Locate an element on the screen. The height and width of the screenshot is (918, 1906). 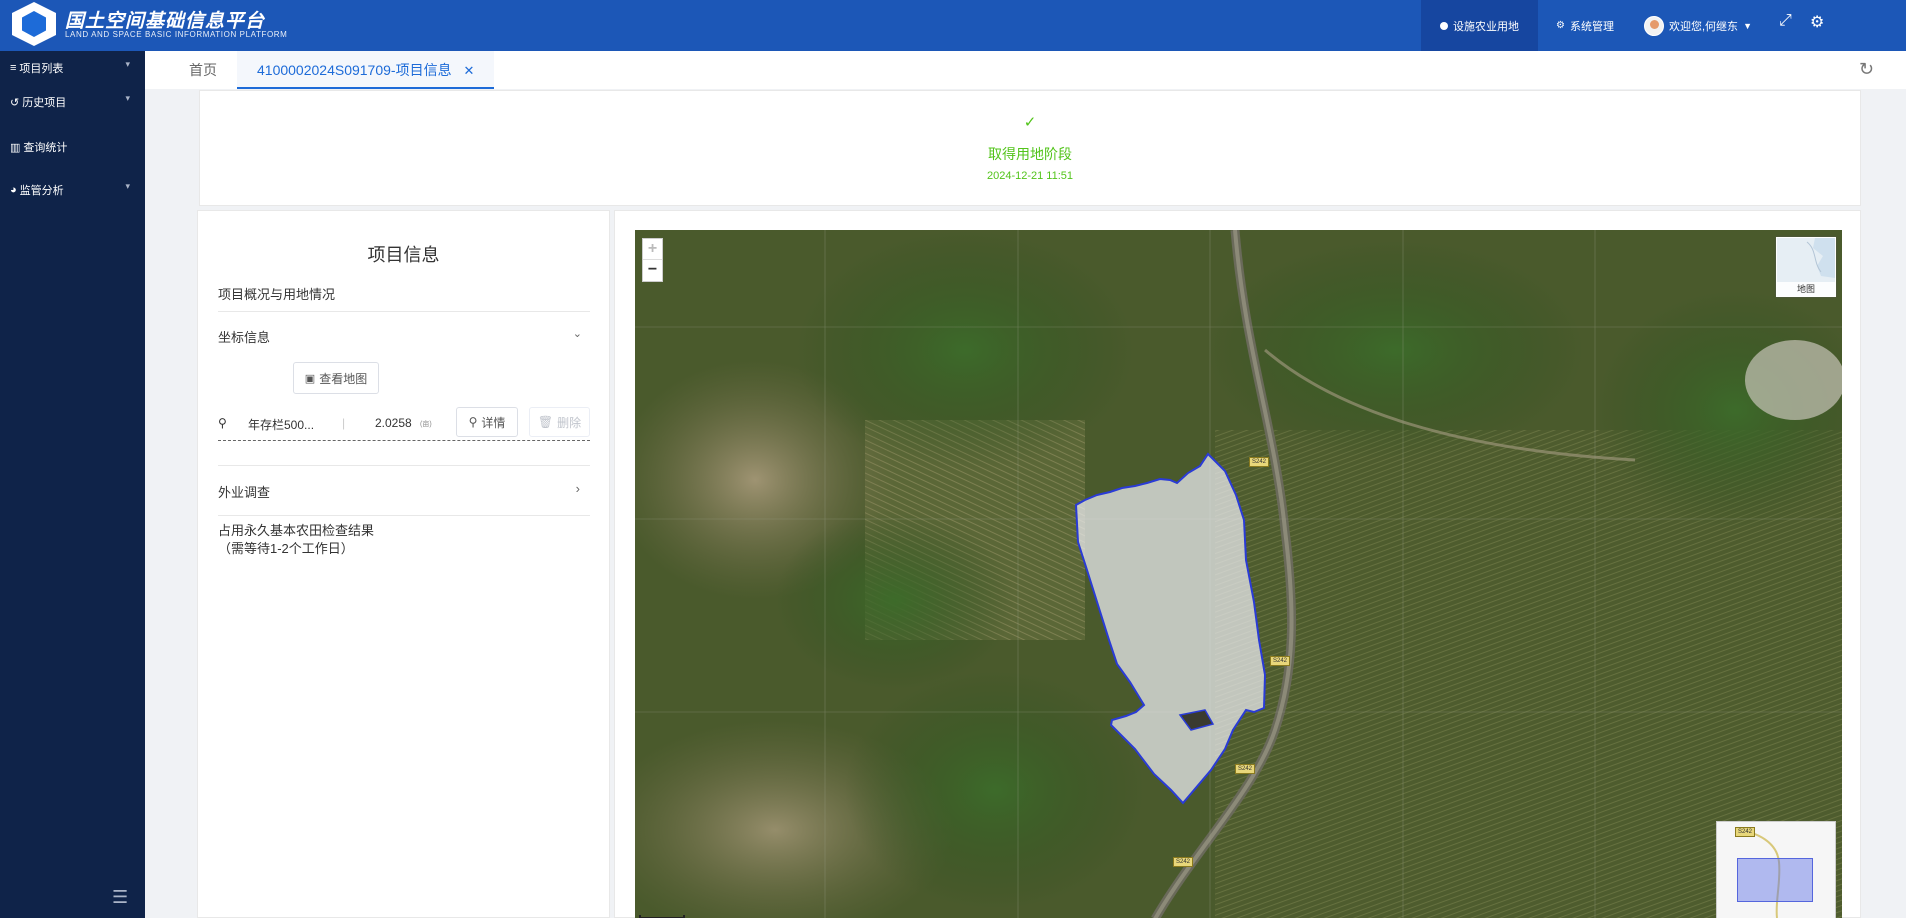
search-icon: ⚲ is located at coordinates (473, 422).